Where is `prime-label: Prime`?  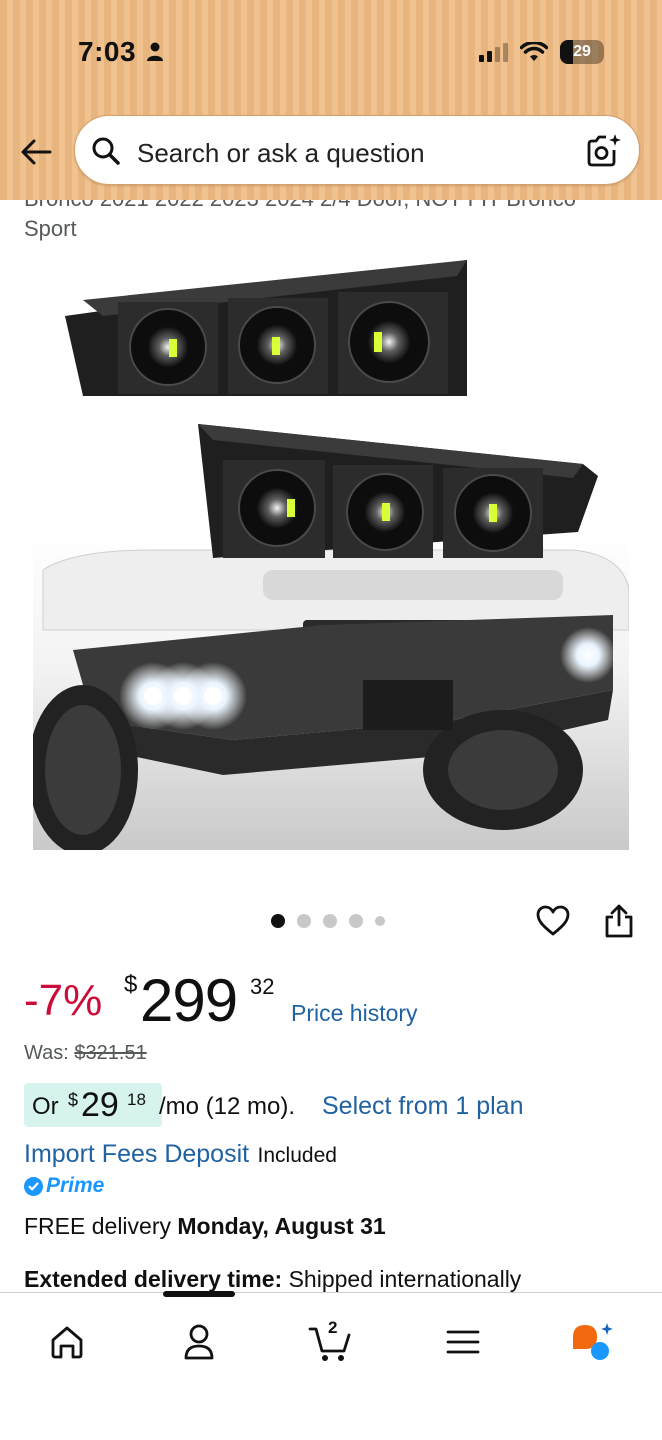
prime-label: Prime is located at coordinates (75, 1185).